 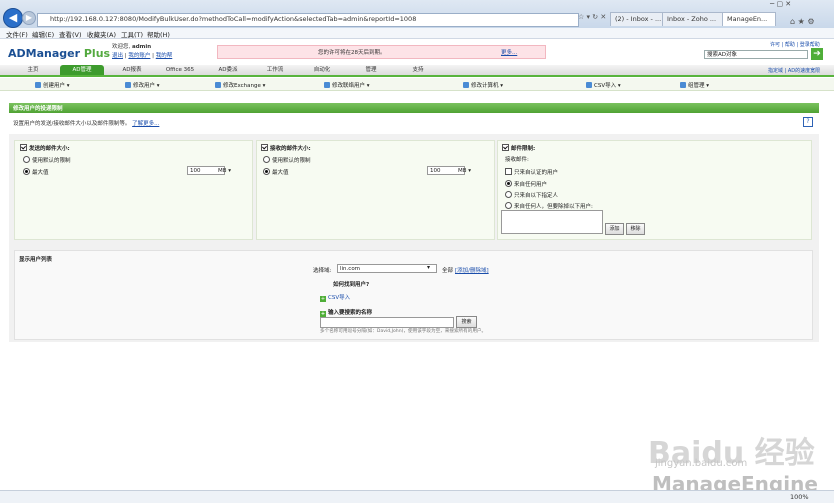 I want to click on tab-ad-management: AD管理, so click(x=82, y=70).